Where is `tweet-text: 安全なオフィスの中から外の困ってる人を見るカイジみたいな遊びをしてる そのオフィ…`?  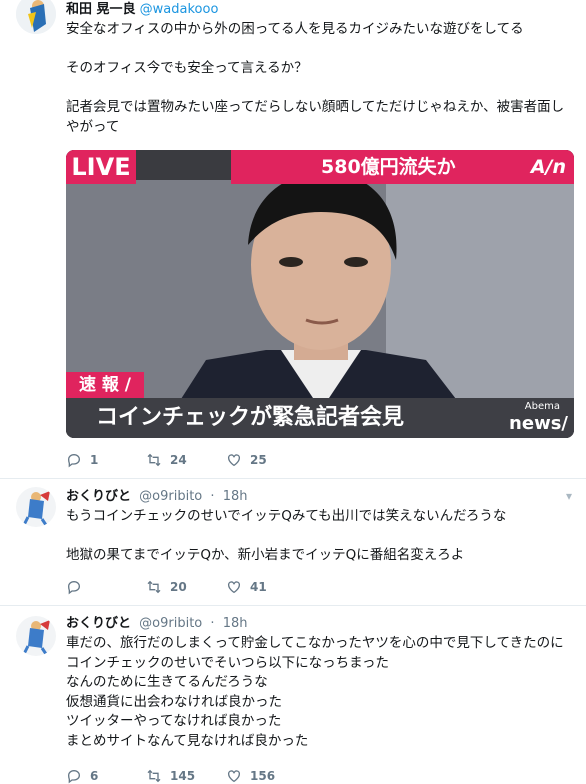
tweet-text: 安全なオフィスの中から外の困ってる人を見るカイジみたいな遊びをしてる そのオフィ… is located at coordinates (315, 78).